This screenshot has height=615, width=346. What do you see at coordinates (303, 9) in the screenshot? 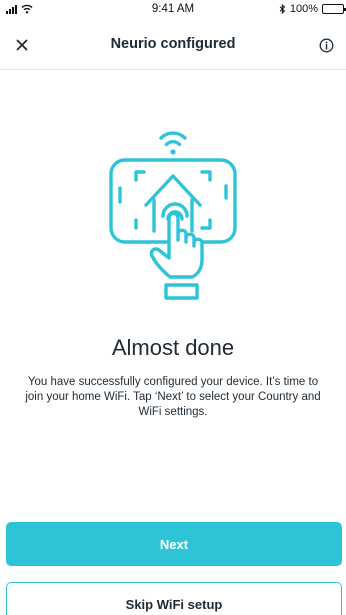
I see `battery-percent: 100%` at bounding box center [303, 9].